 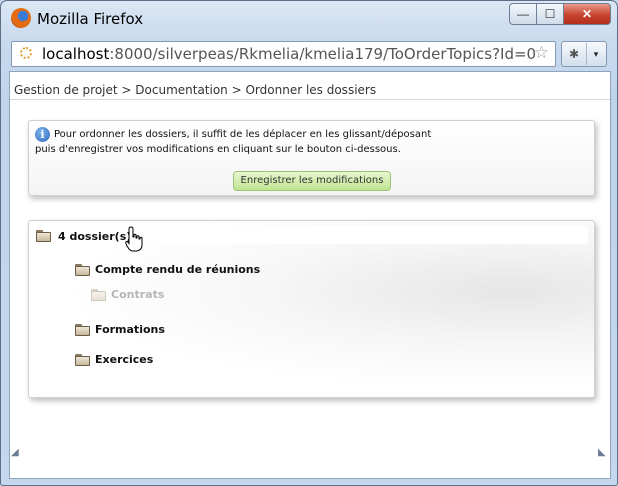 I want to click on tree-item-formations: Formations, so click(x=130, y=329).